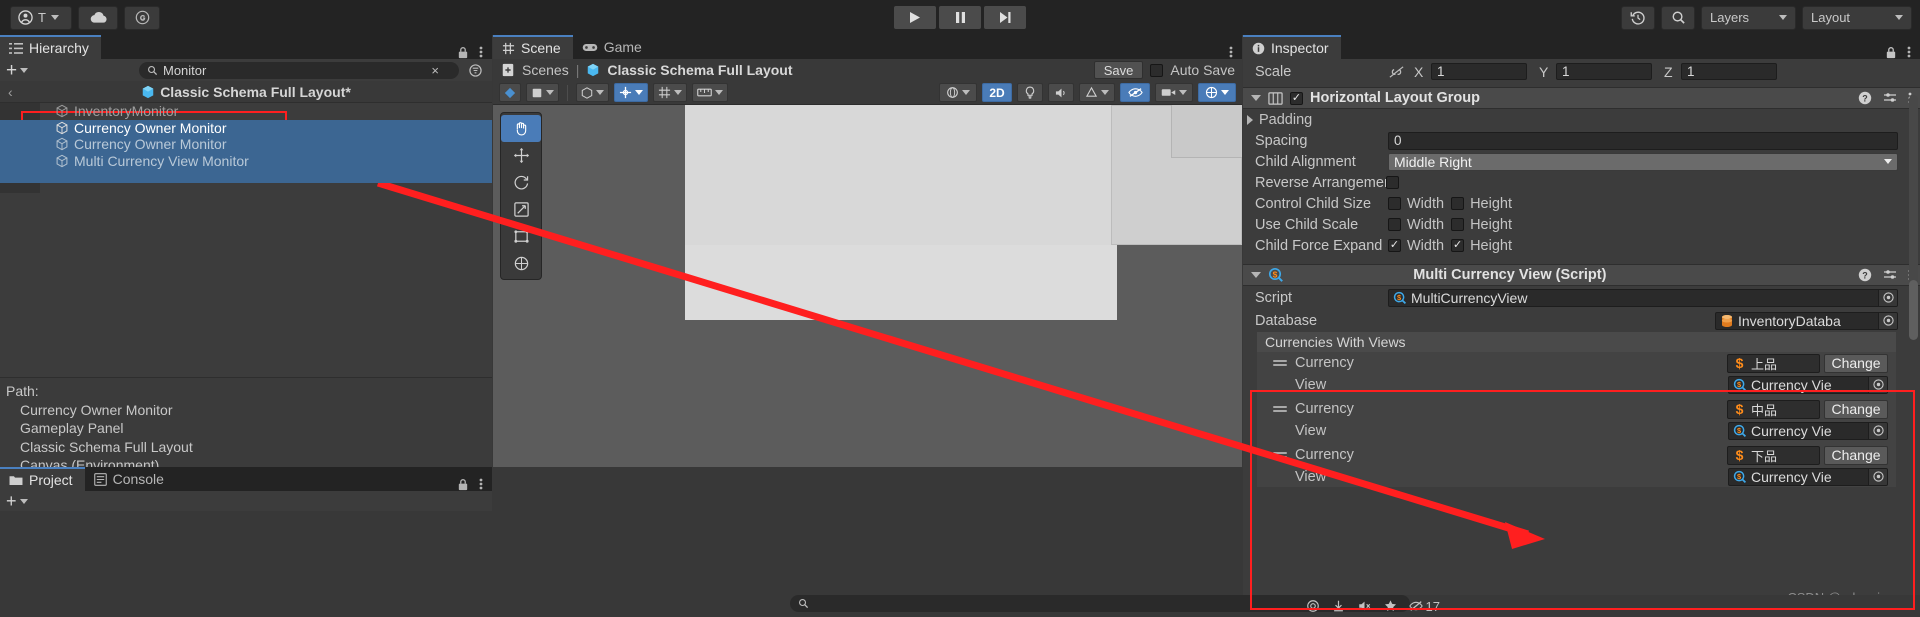 The width and height of the screenshot is (1920, 617). I want to click on inspector-scrollbar-thumb, so click(1913, 310).